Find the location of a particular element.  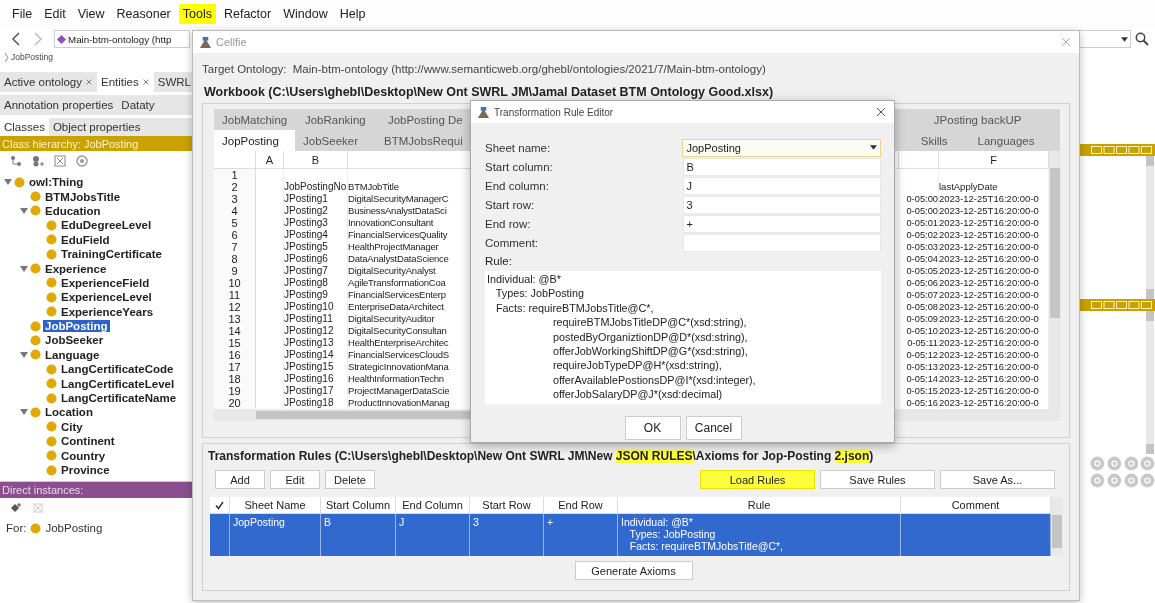

input-field: J is located at coordinates (781, 185).